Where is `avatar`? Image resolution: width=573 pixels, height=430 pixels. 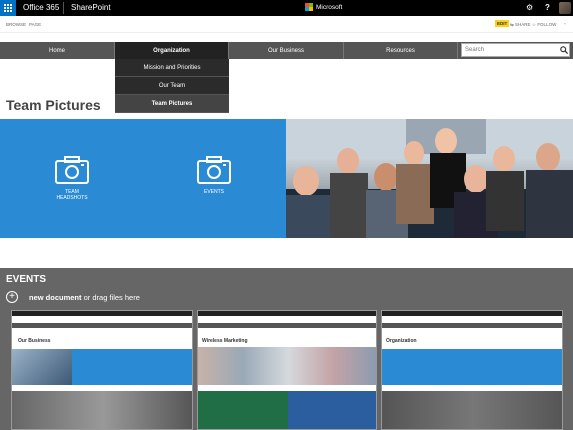
avatar is located at coordinates (565, 8).